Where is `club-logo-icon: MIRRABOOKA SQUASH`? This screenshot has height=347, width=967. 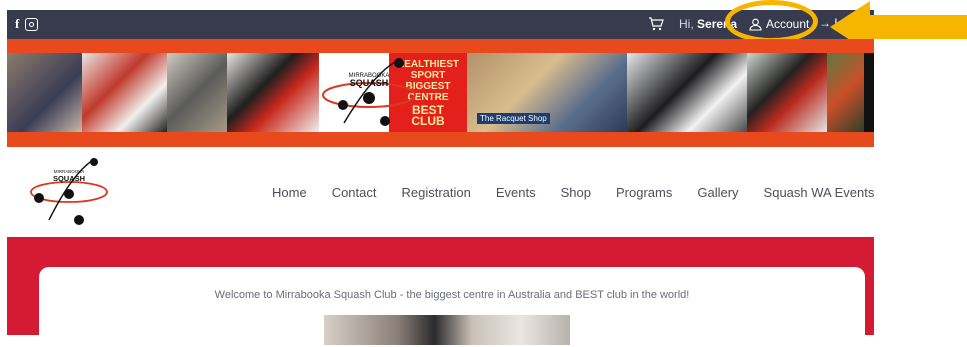 club-logo-icon: MIRRABOOKA SQUASH is located at coordinates (369, 92).